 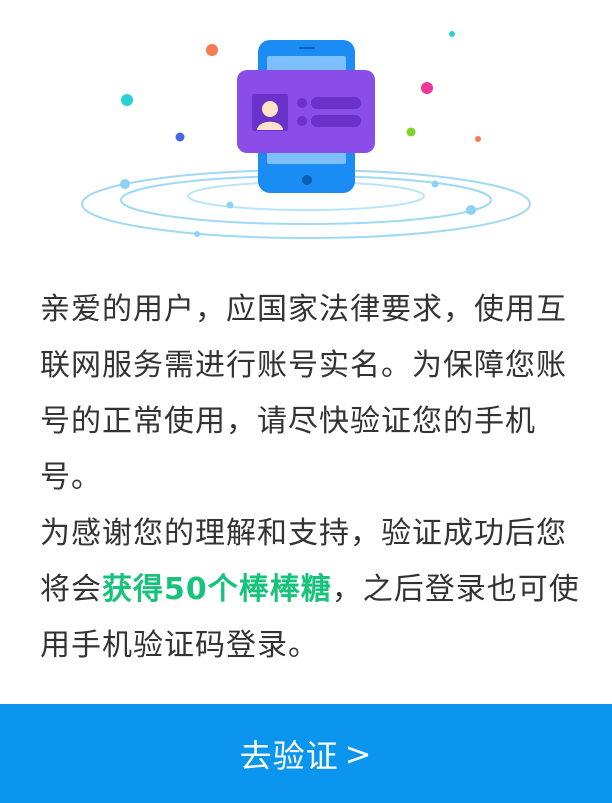 What do you see at coordinates (270, 109) in the screenshot?
I see `person-avatar-icon` at bounding box center [270, 109].